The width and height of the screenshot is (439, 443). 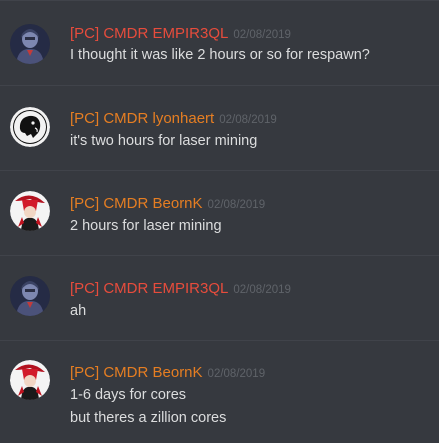 What do you see at coordinates (78, 311) in the screenshot?
I see `message-text: ah` at bounding box center [78, 311].